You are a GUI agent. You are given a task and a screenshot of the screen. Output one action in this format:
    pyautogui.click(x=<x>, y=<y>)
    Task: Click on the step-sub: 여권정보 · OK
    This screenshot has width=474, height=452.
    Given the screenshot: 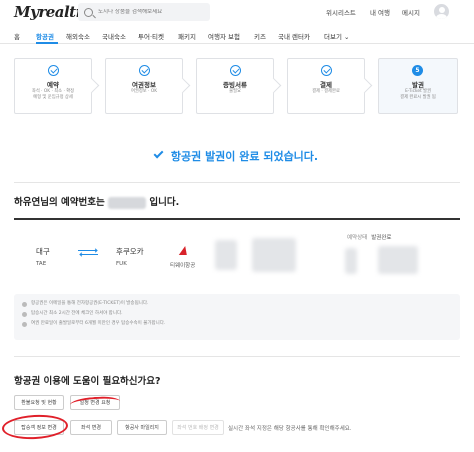 What is the action you would take?
    pyautogui.click(x=144, y=91)
    